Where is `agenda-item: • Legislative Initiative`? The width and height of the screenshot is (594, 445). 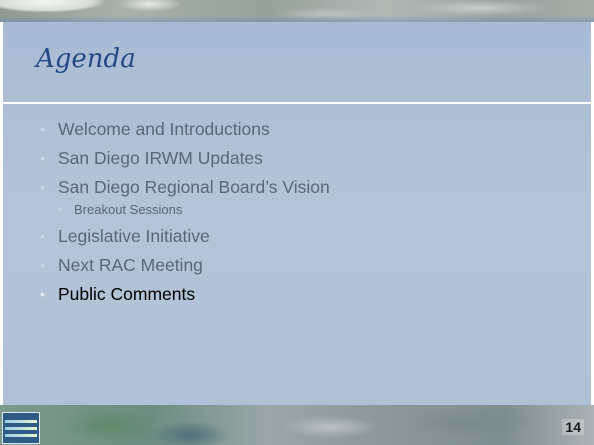 agenda-item: • Legislative Initiative is located at coordinates (298, 236).